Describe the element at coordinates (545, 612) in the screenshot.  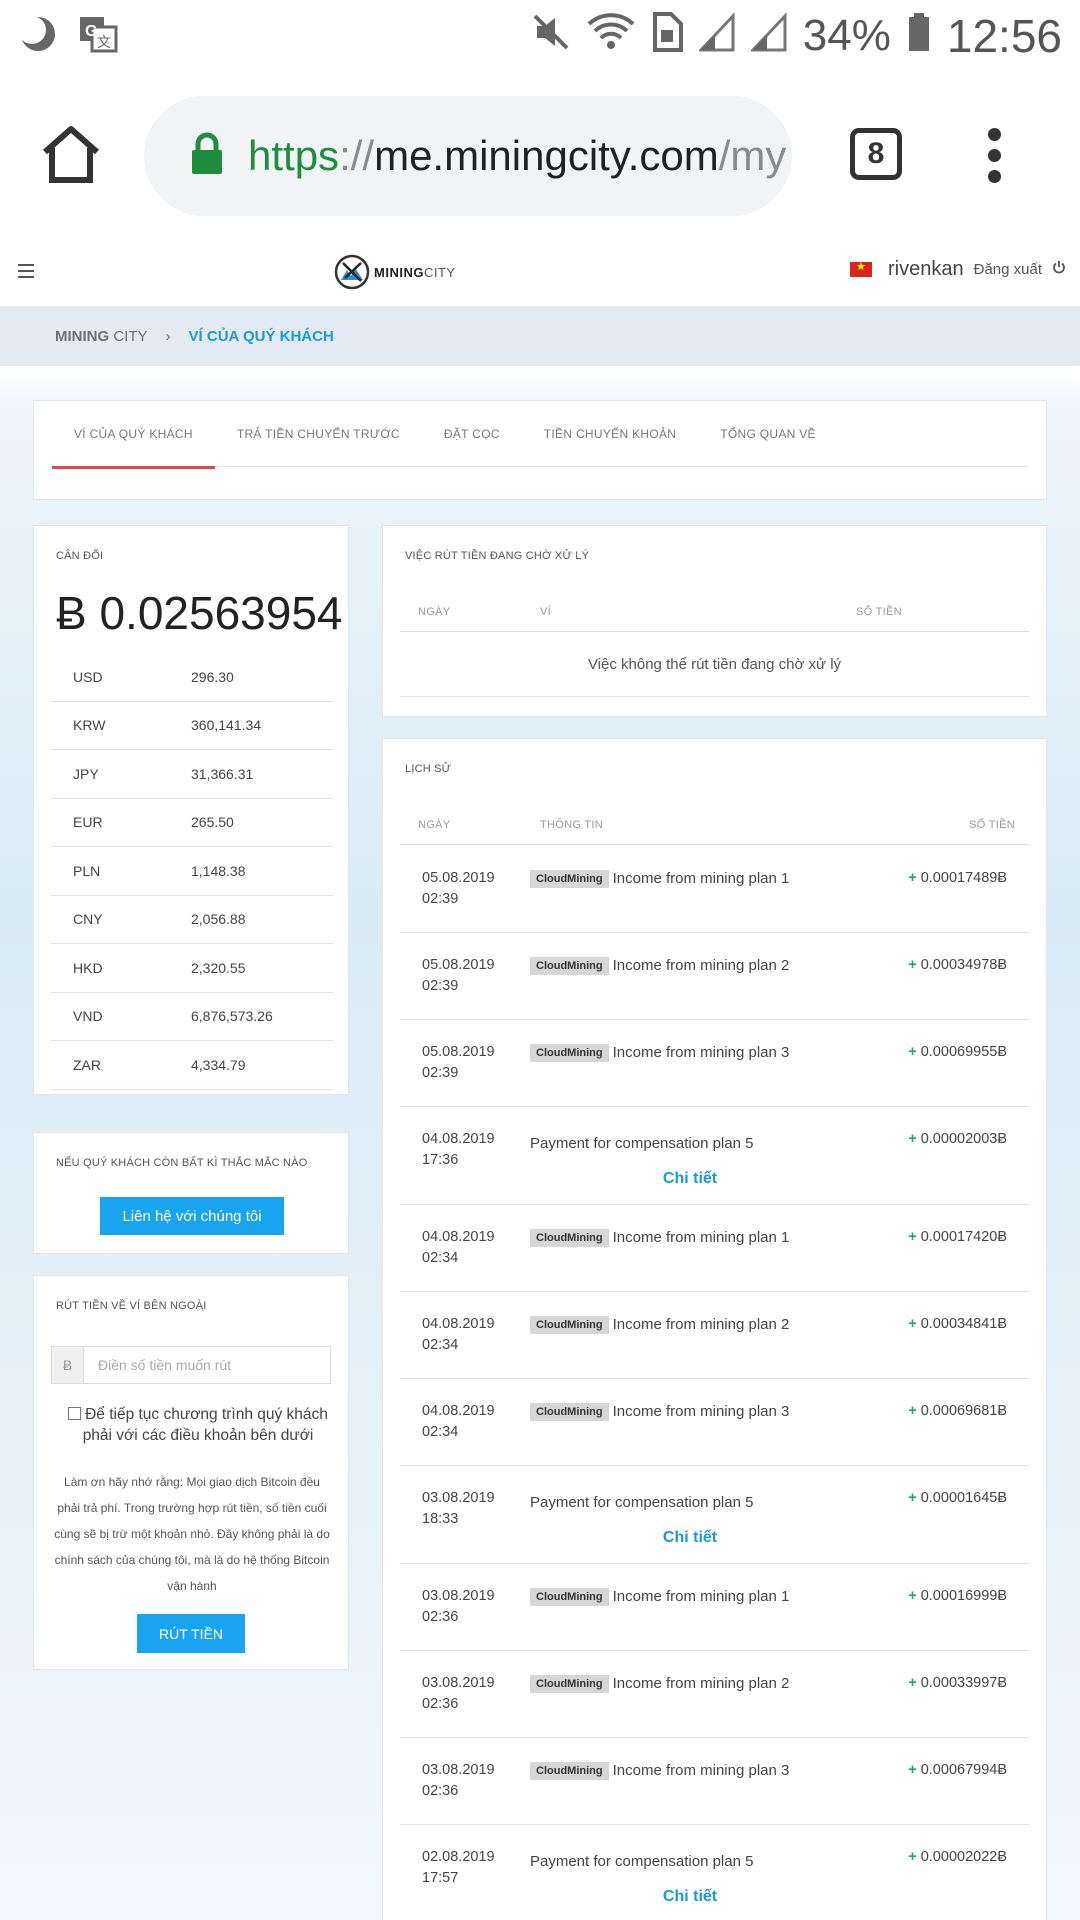
I see `col-wallet: VÍ` at that location.